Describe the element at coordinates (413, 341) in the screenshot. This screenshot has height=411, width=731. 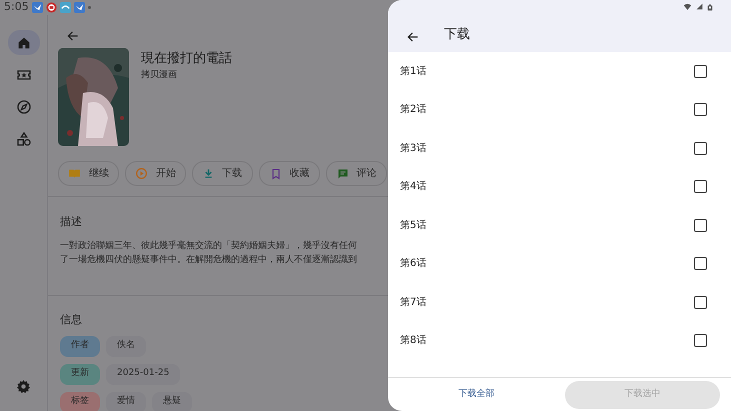
I see `chapter-label: 第8话` at that location.